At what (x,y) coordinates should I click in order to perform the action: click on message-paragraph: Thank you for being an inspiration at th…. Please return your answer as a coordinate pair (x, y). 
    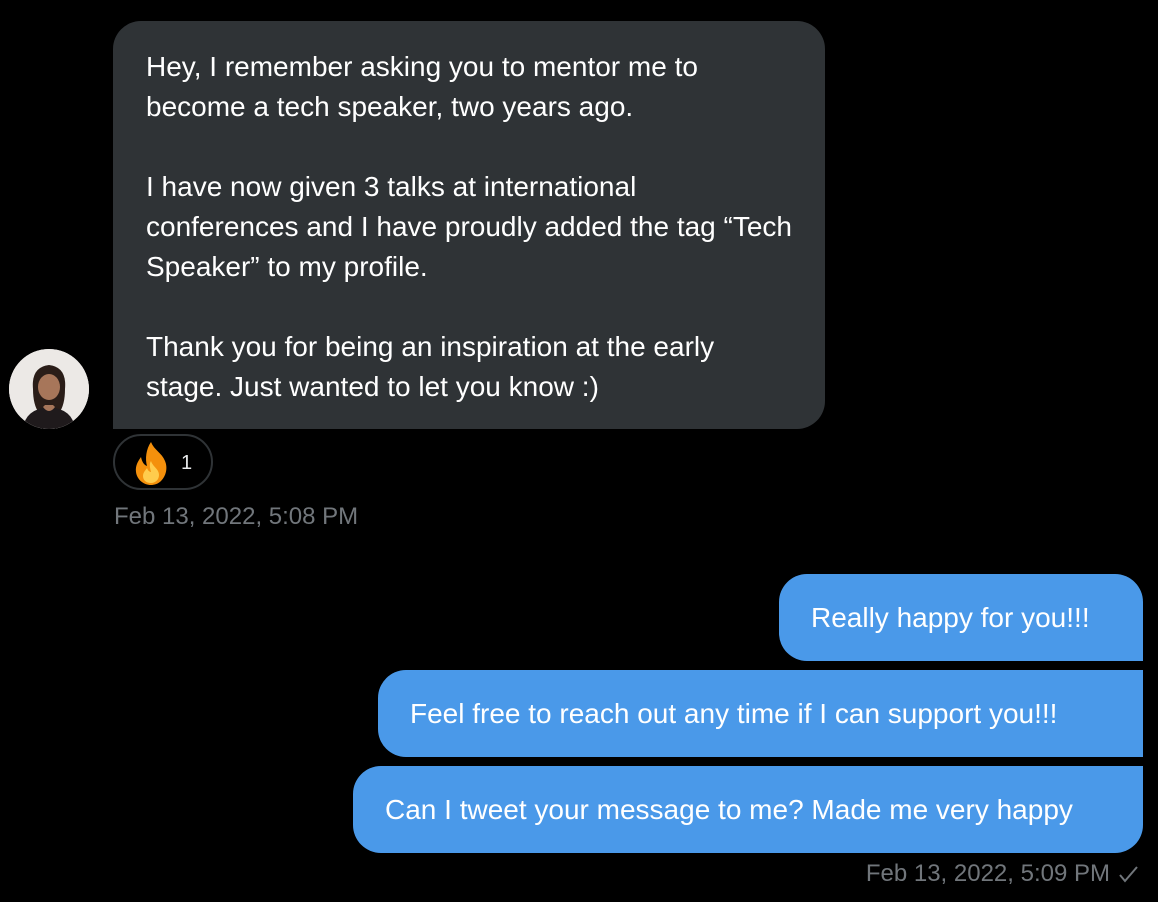
    Looking at the image, I should click on (430, 366).